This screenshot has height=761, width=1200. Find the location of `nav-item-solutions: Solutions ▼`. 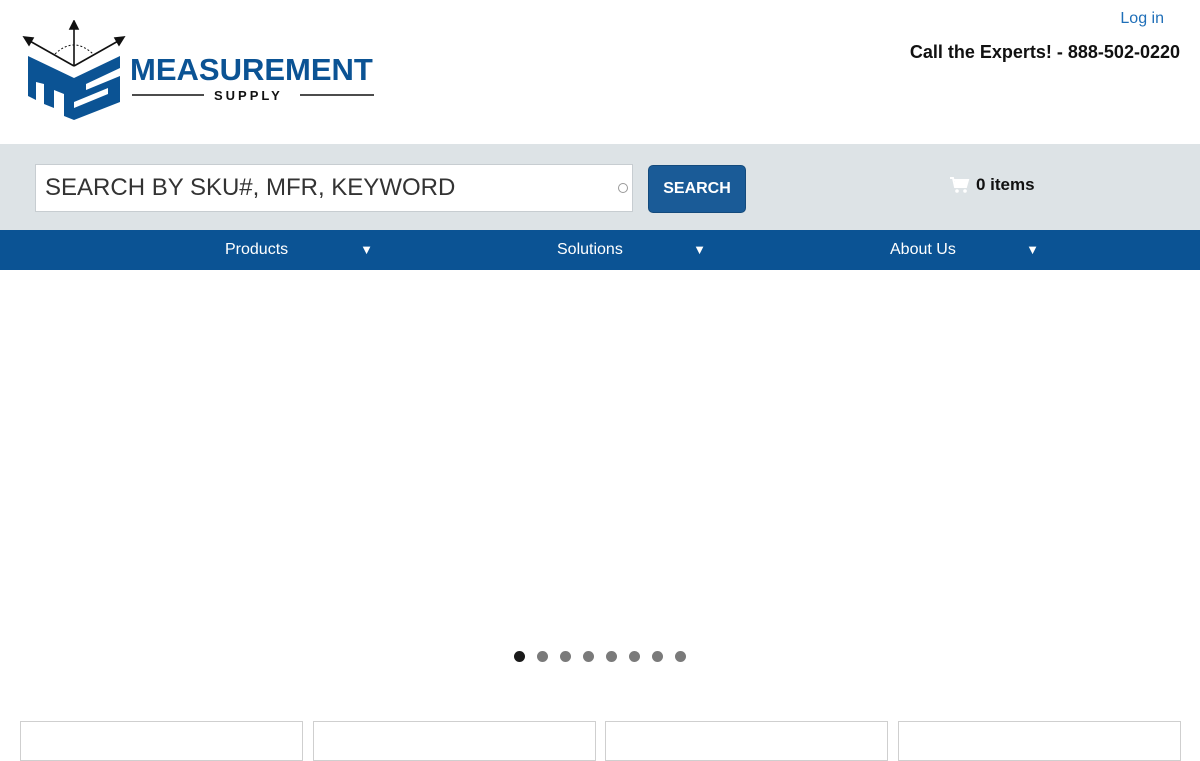

nav-item-solutions: Solutions ▼ is located at coordinates (631, 250).